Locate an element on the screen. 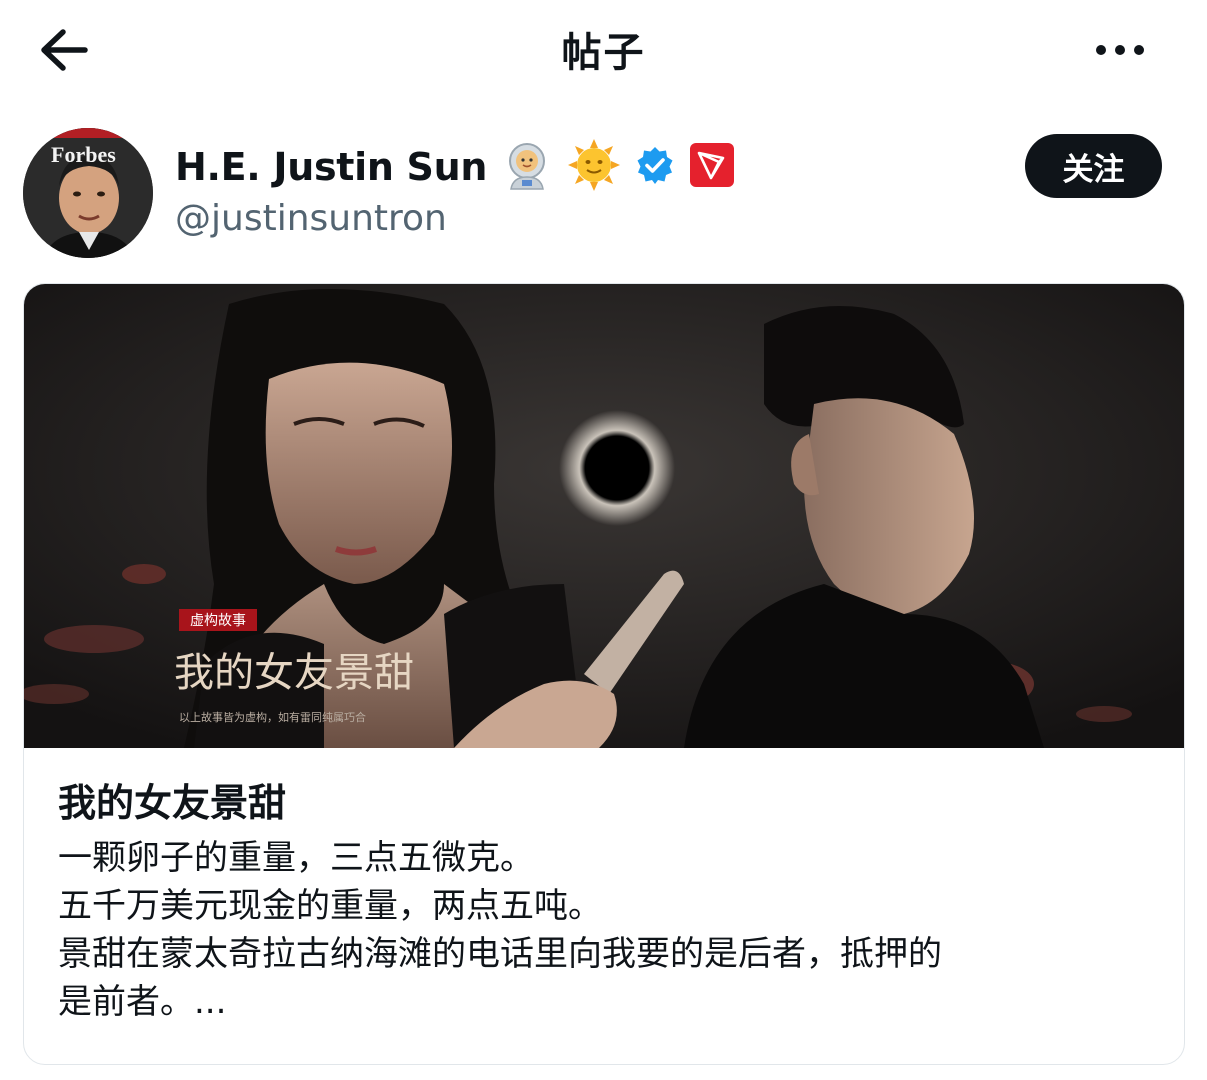  follow-button: 关注 is located at coordinates (1093, 166).